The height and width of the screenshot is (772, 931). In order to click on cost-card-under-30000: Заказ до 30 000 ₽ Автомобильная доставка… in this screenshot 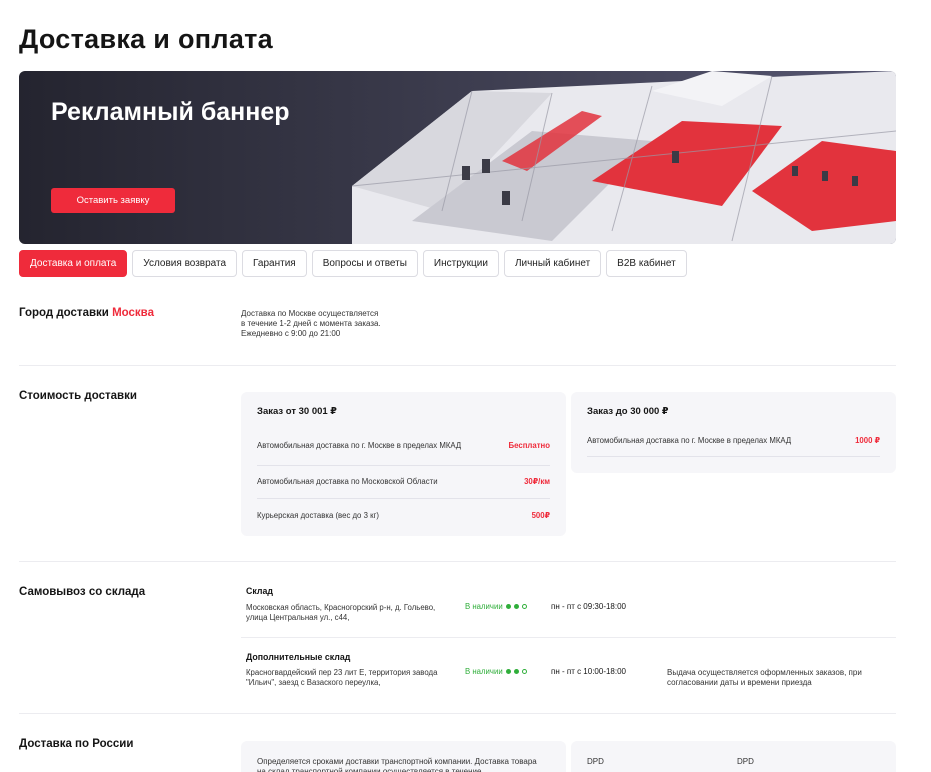, I will do `click(733, 432)`.